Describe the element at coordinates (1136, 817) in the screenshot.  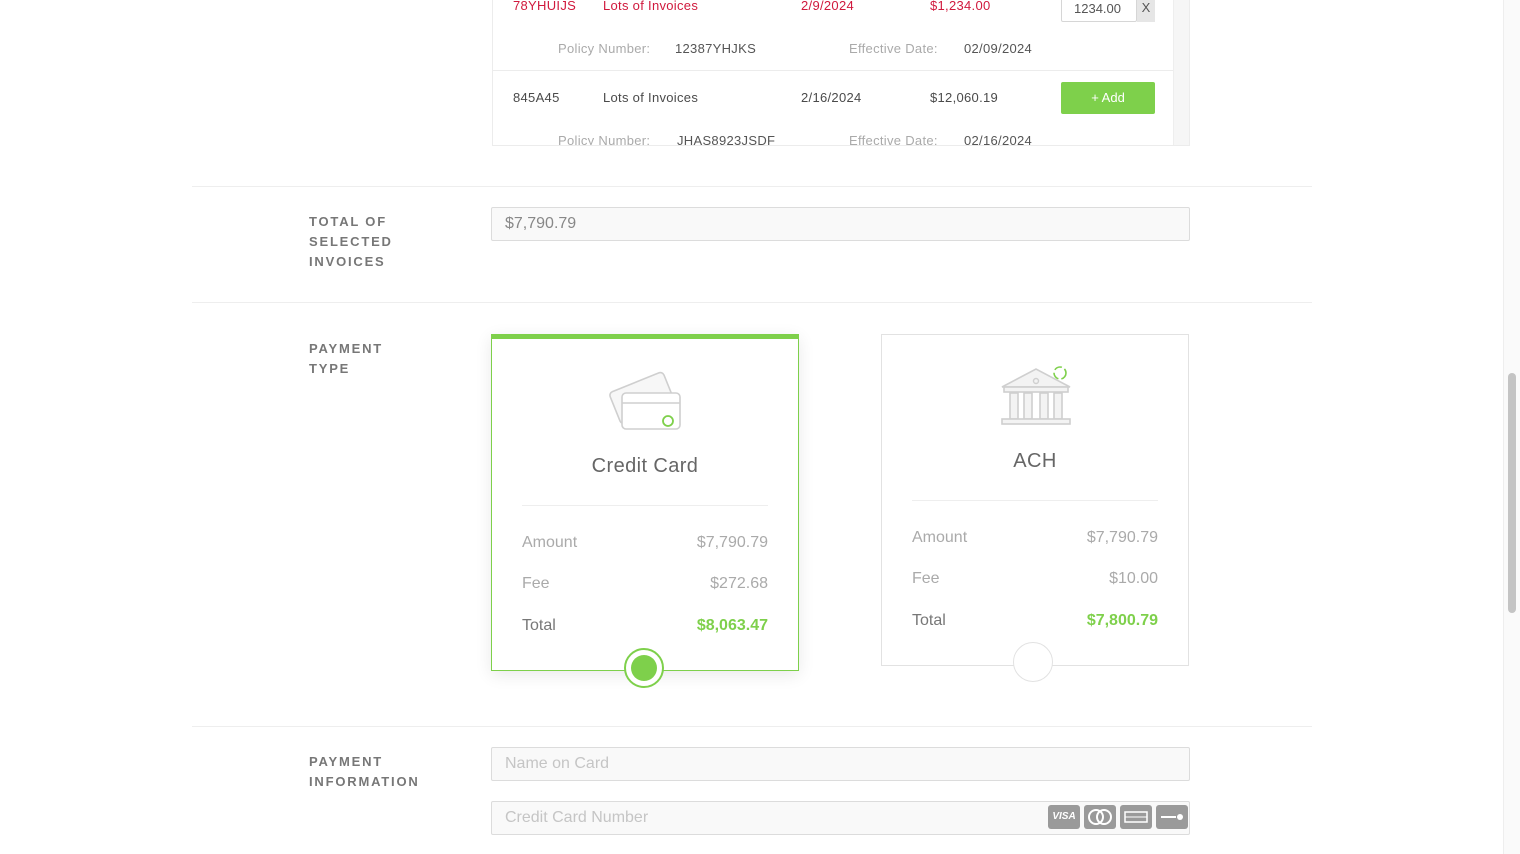
I see `amex-icon` at that location.